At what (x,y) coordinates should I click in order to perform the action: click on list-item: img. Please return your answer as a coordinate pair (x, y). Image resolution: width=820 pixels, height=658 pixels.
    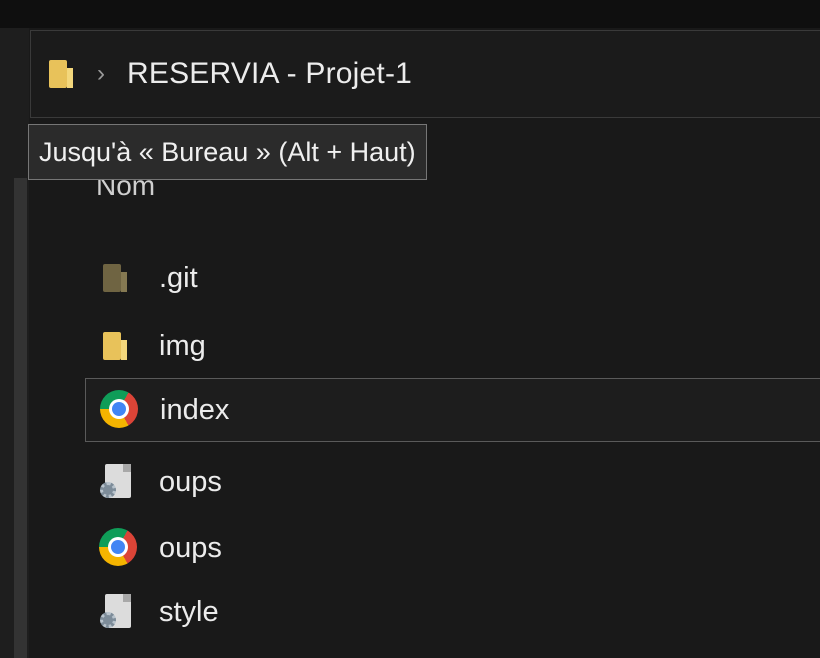
    Looking at the image, I should click on (452, 346).